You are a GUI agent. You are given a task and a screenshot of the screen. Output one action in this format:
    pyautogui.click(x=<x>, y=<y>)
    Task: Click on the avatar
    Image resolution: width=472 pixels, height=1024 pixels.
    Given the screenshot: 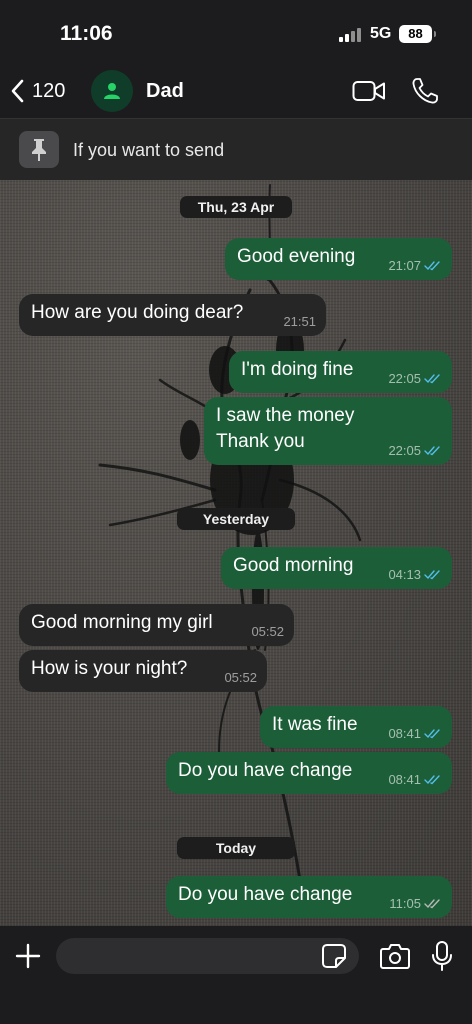 What is the action you would take?
    pyautogui.click(x=112, y=91)
    